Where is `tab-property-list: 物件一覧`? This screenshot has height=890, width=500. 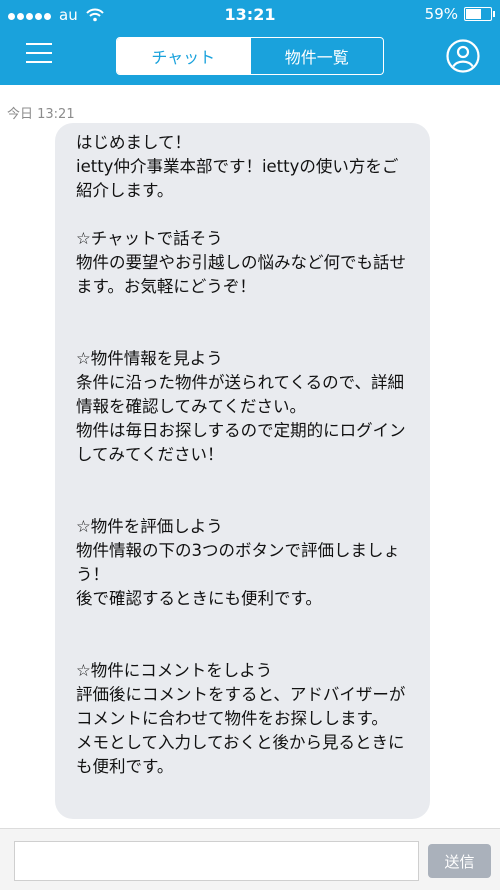
tab-property-list: 物件一覧 is located at coordinates (316, 56).